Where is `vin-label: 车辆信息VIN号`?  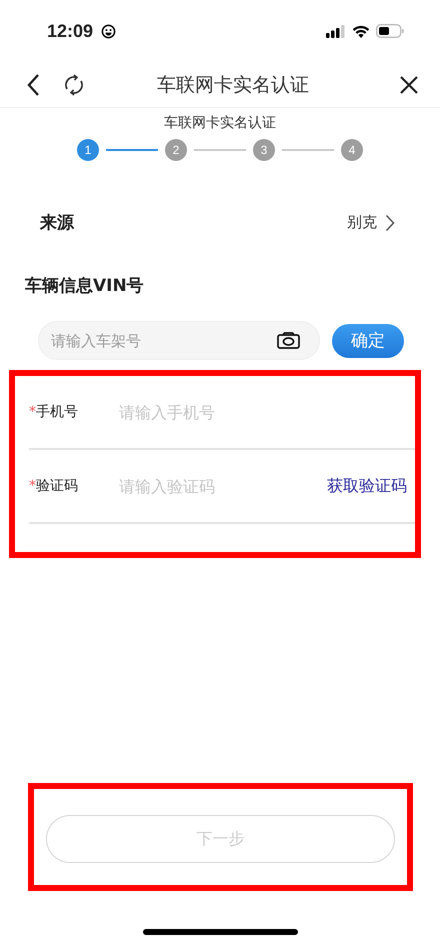
vin-label: 车辆信息VIN号 is located at coordinates (84, 286).